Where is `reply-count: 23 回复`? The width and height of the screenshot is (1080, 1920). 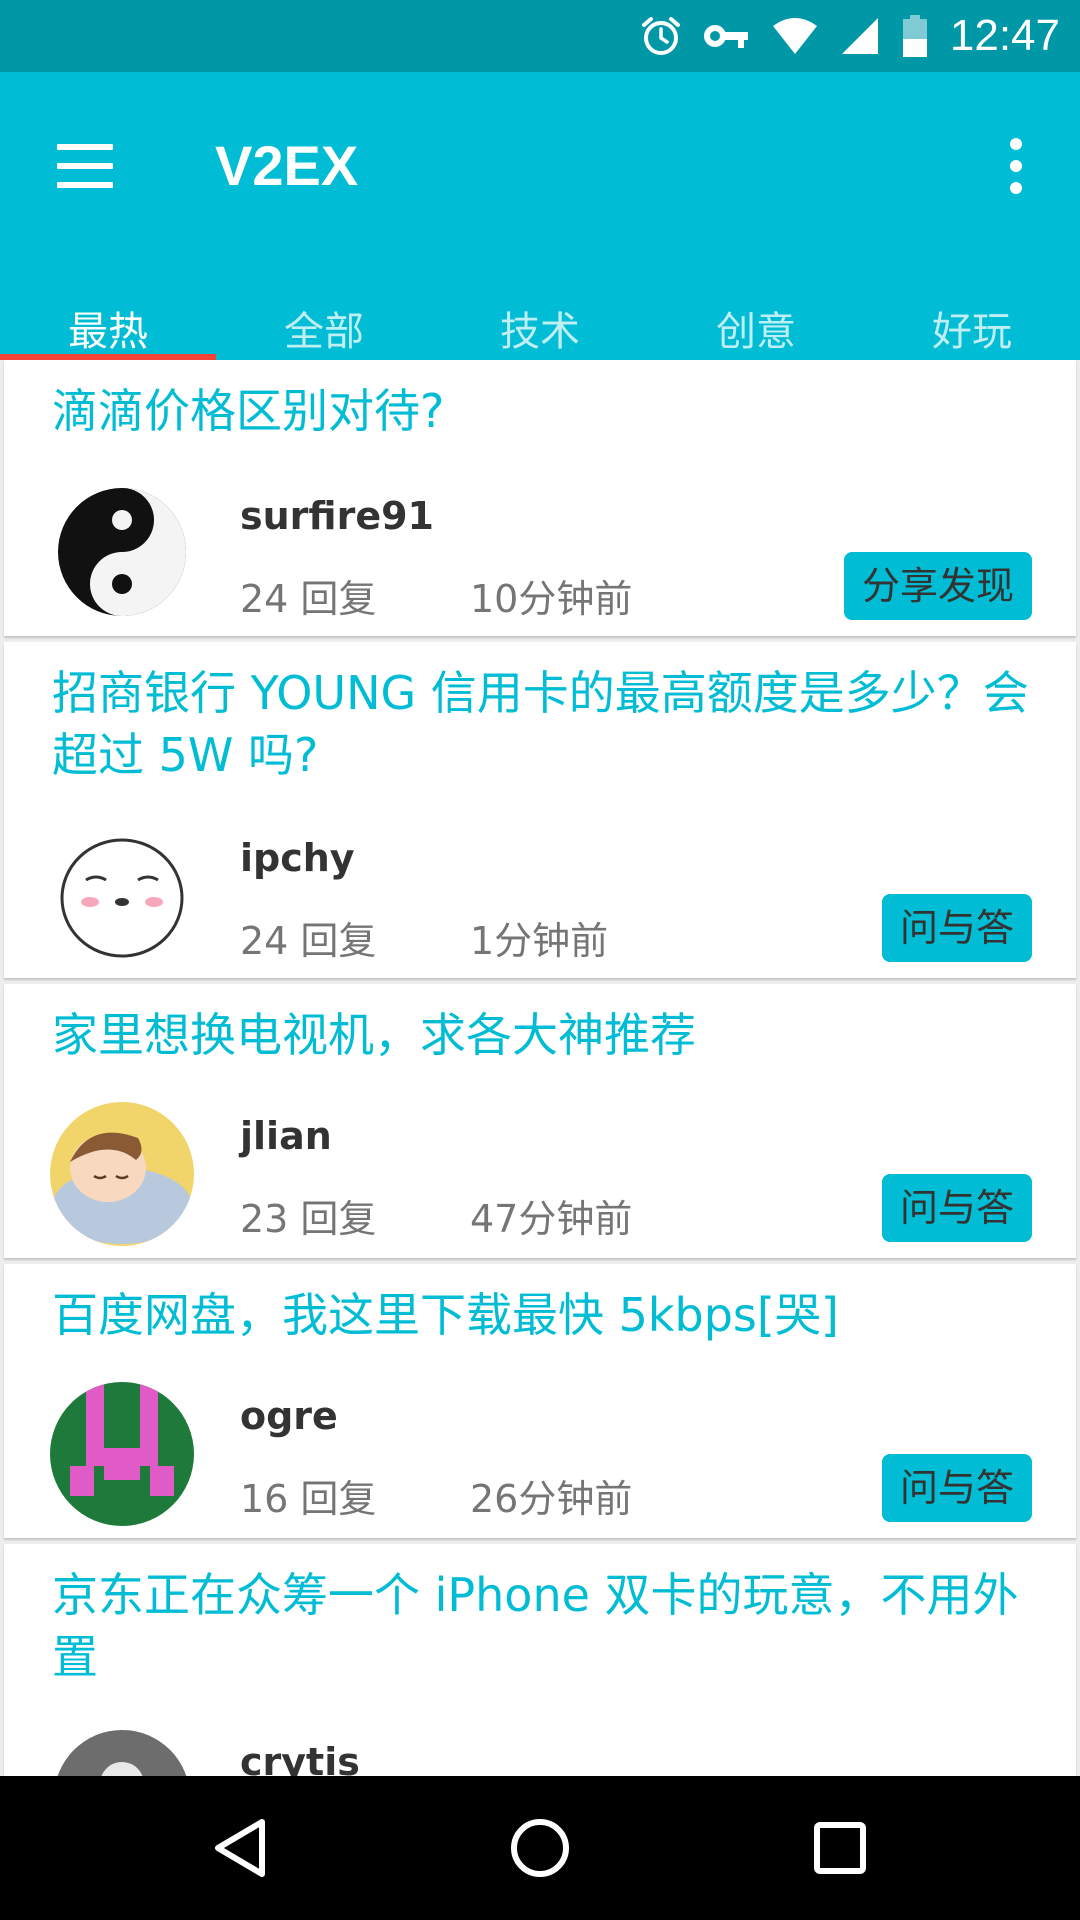
reply-count: 23 回复 is located at coordinates (308, 1219).